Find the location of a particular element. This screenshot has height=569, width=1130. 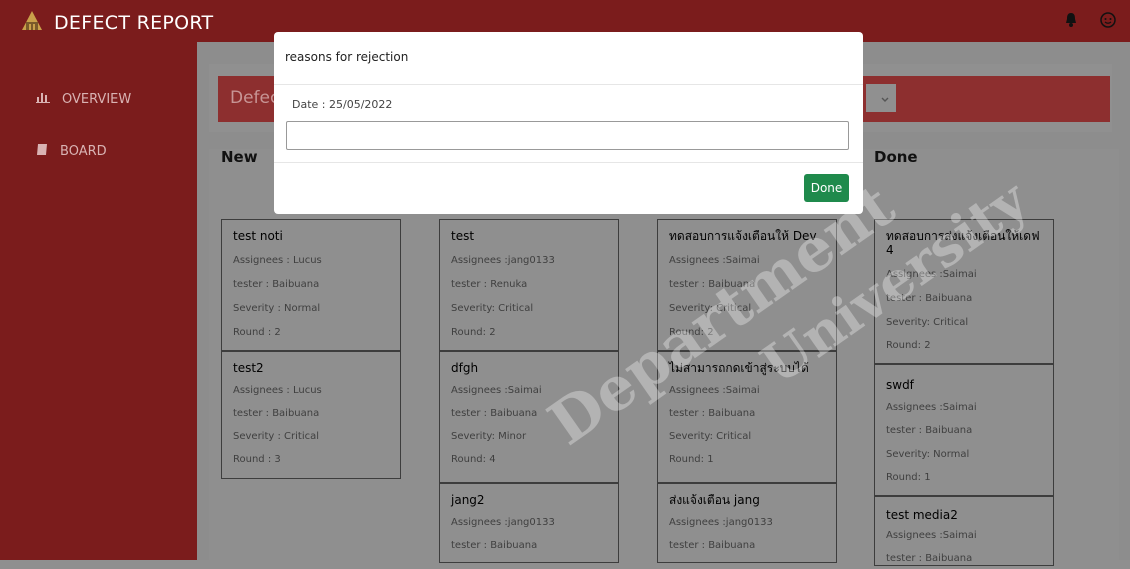

sidebar-item-label: OVERVIEW is located at coordinates (97, 99).